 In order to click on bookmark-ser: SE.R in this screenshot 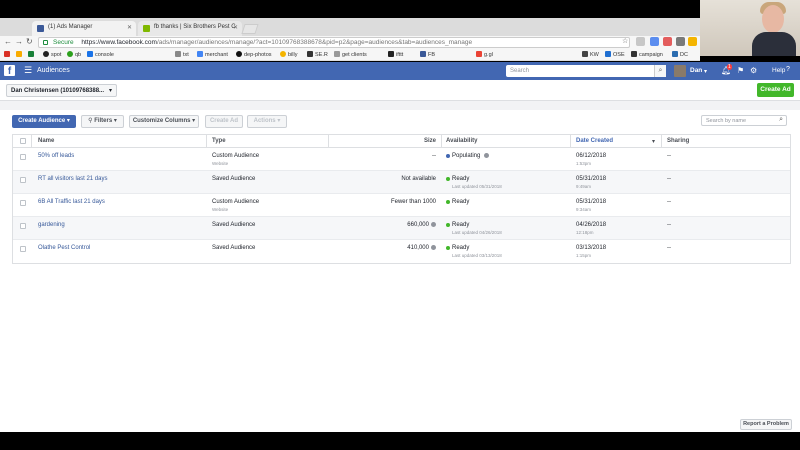, I will do `click(317, 54)`.